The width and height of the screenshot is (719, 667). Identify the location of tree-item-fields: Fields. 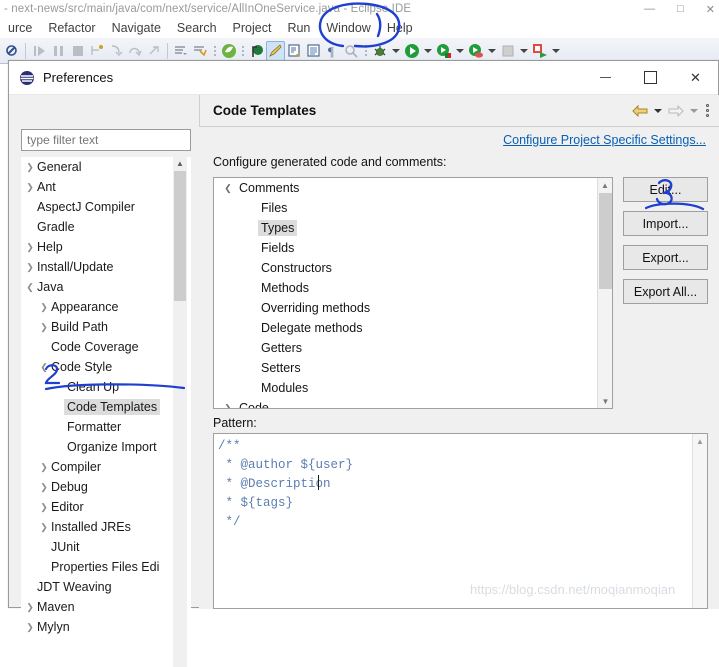
(406, 248).